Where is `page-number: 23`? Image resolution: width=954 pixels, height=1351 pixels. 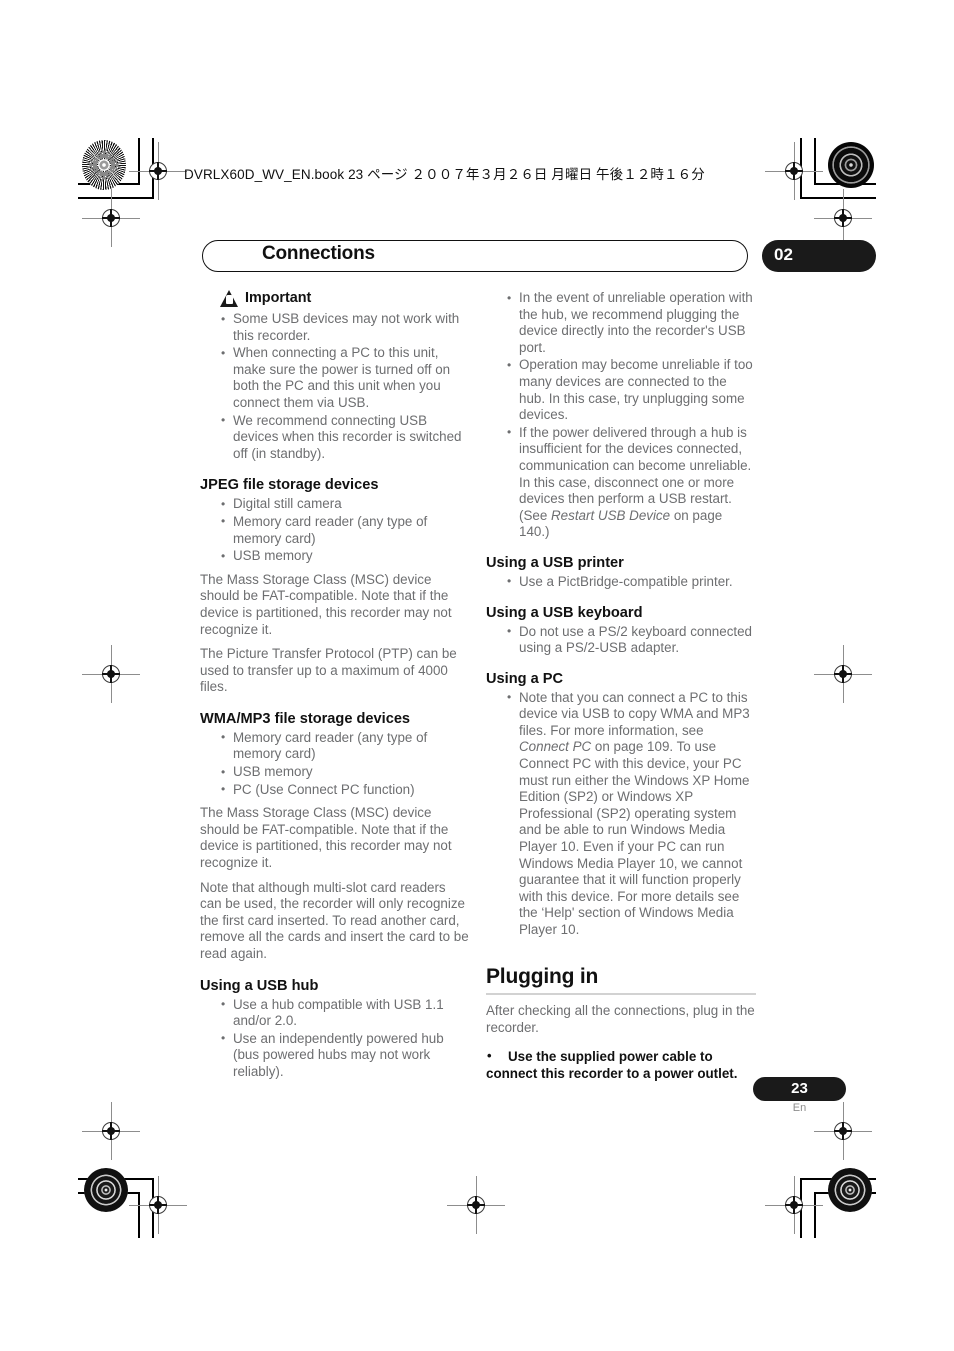
page-number: 23 is located at coordinates (799, 1088).